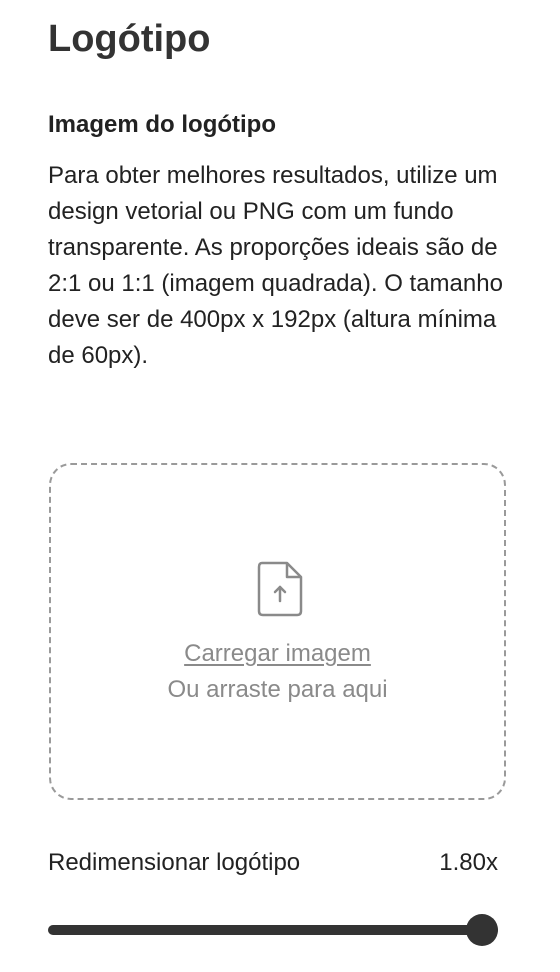 The height and width of the screenshot is (972, 560). I want to click on file-upload-icon, so click(280, 589).